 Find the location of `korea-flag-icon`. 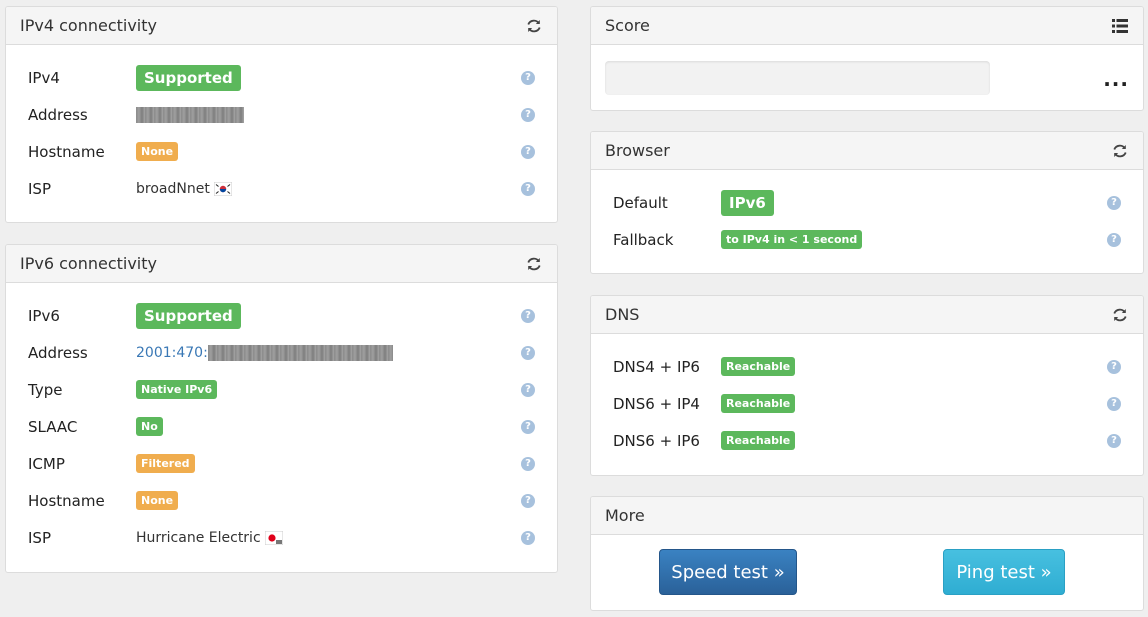

korea-flag-icon is located at coordinates (223, 188).